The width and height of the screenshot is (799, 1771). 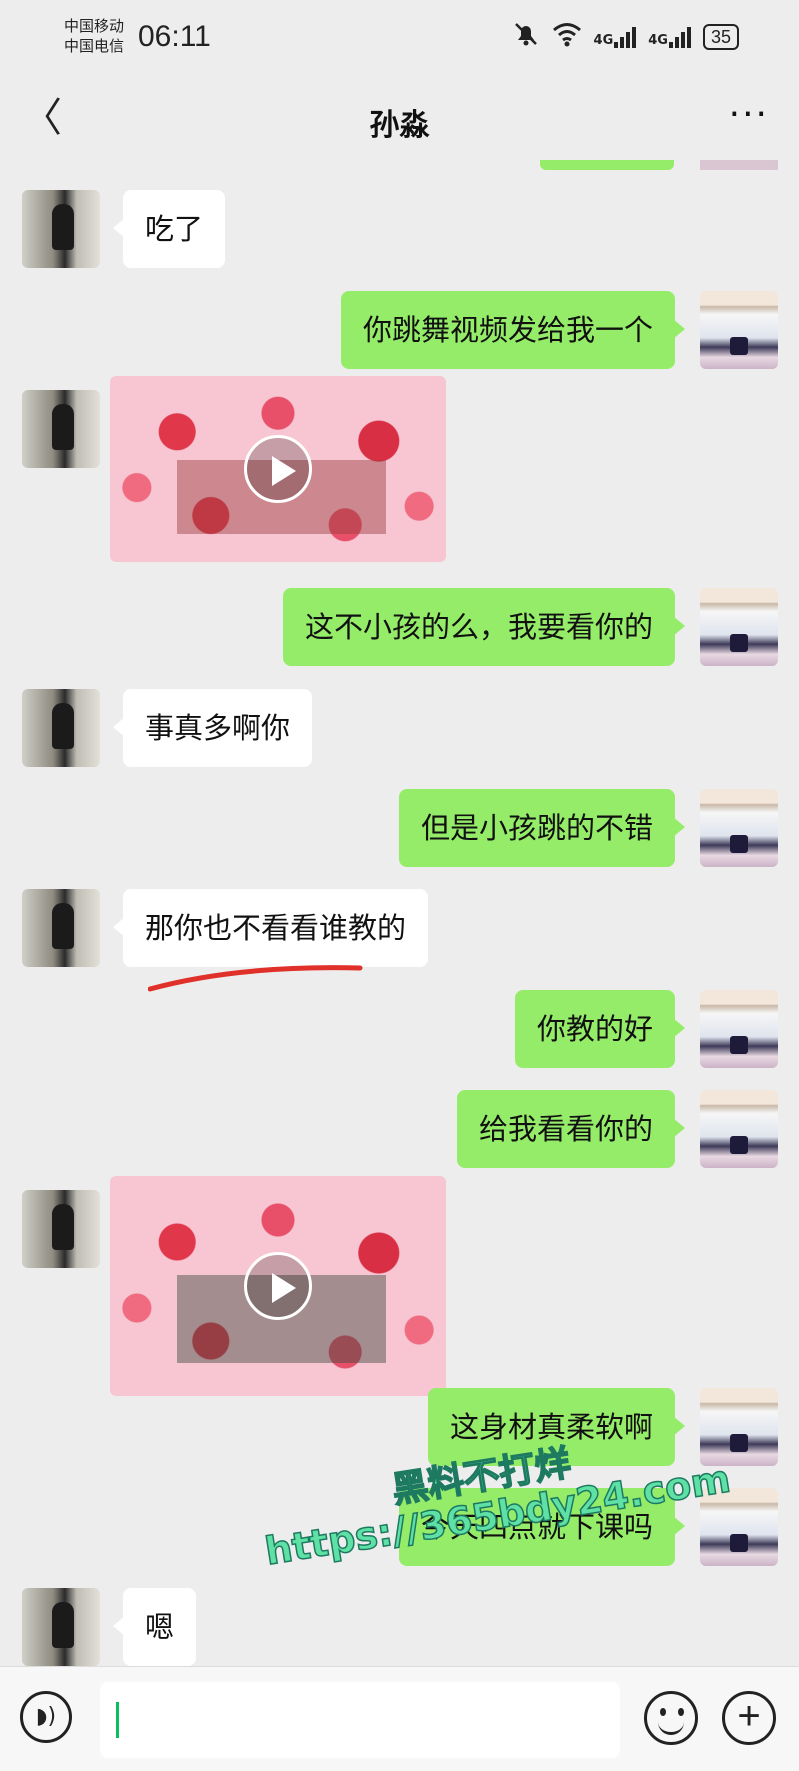 I want to click on message-bubble-outgoing: 你教的好, so click(x=600, y=1029).